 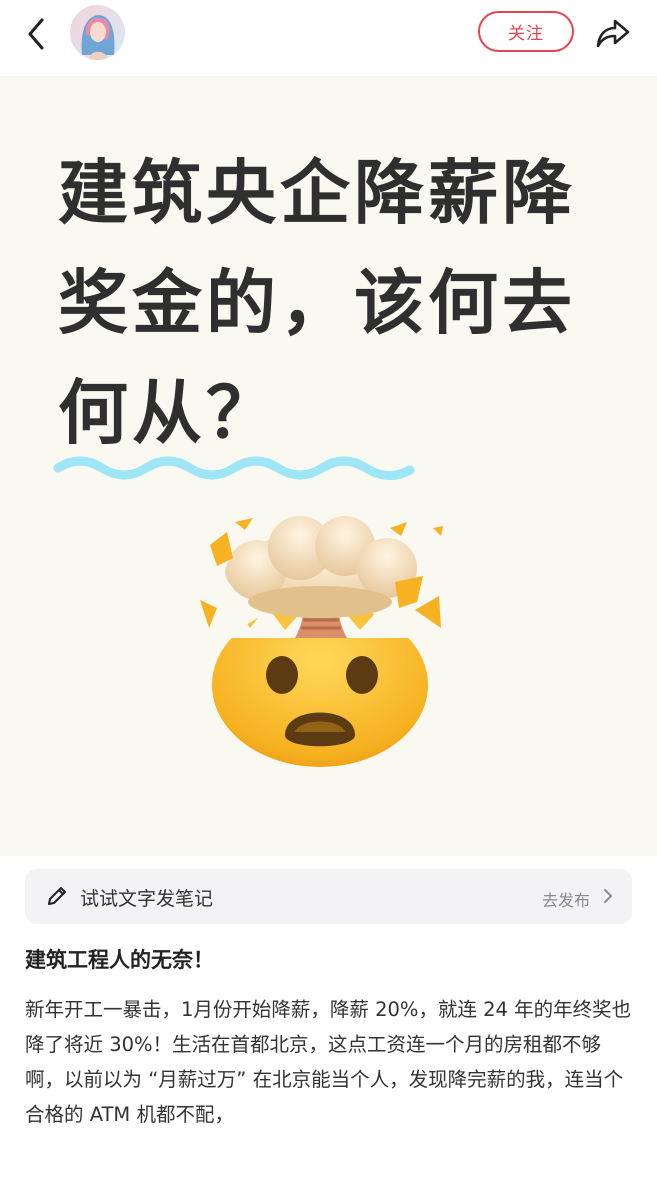 What do you see at coordinates (608, 896) in the screenshot?
I see `chevron-right-icon` at bounding box center [608, 896].